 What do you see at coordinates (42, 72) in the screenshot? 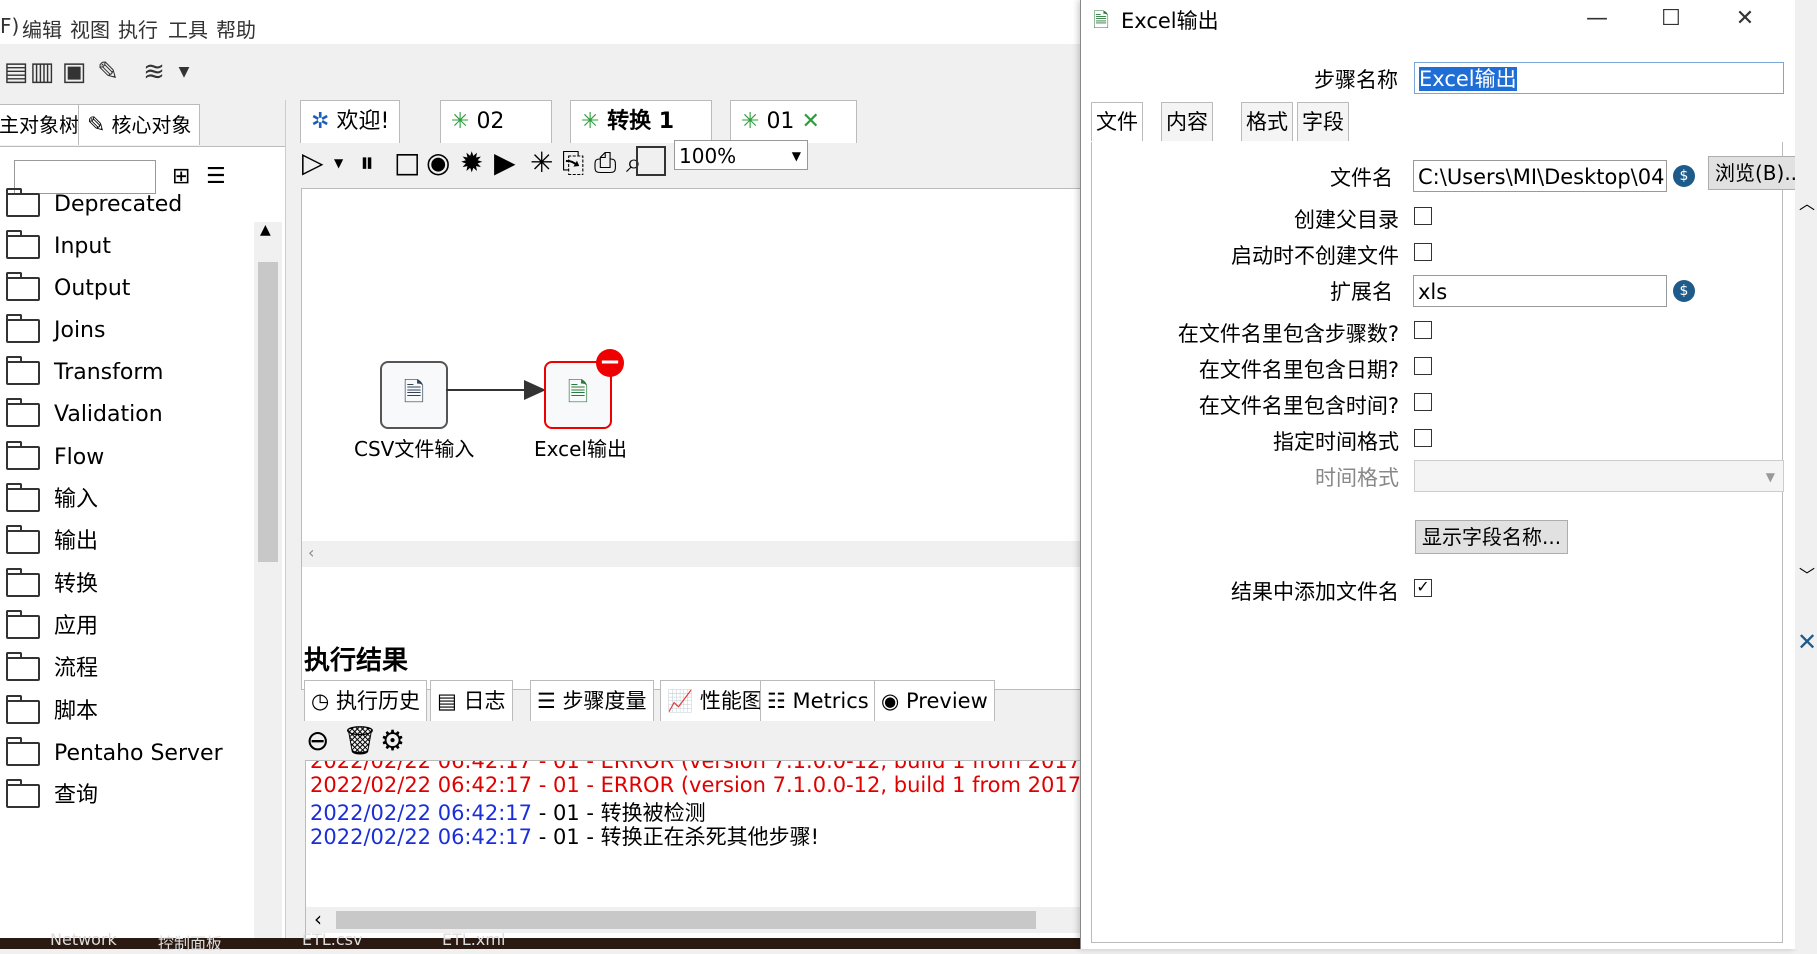
I see `explore-icon: ▥` at bounding box center [42, 72].